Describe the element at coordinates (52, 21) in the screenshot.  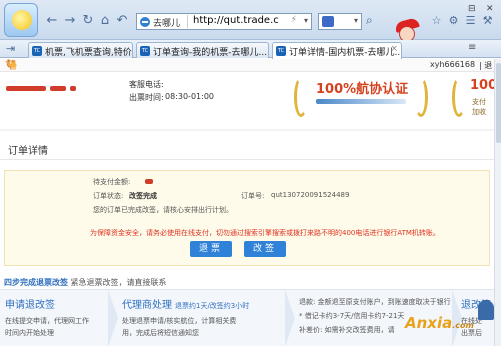
I see `back-icon: ←` at that location.